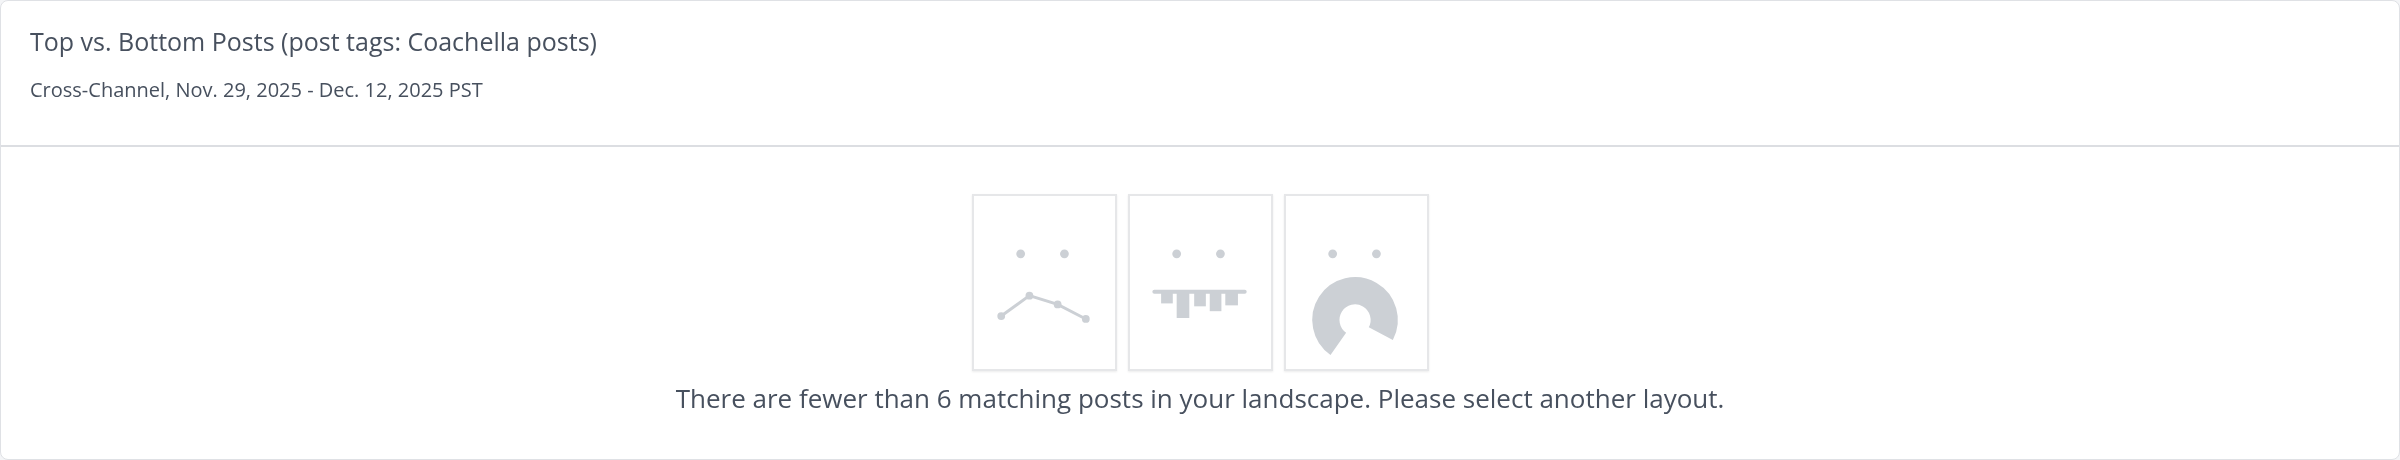  What do you see at coordinates (1356, 282) in the screenshot?
I see `sad-donut-chart-icon` at bounding box center [1356, 282].